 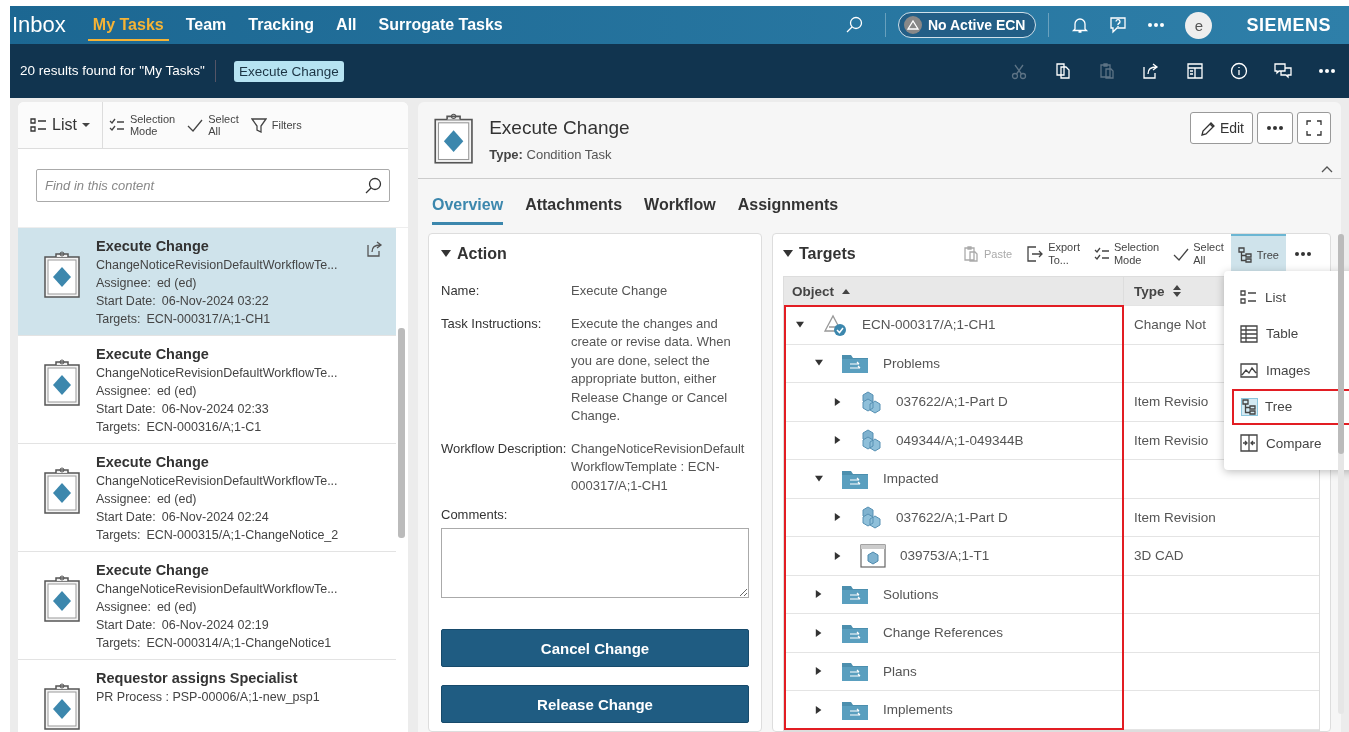 I want to click on field-value: Execute the changes and create or revise data. When you are done, select the appropriate button, either Release Change or Cancel Change., so click(x=651, y=369).